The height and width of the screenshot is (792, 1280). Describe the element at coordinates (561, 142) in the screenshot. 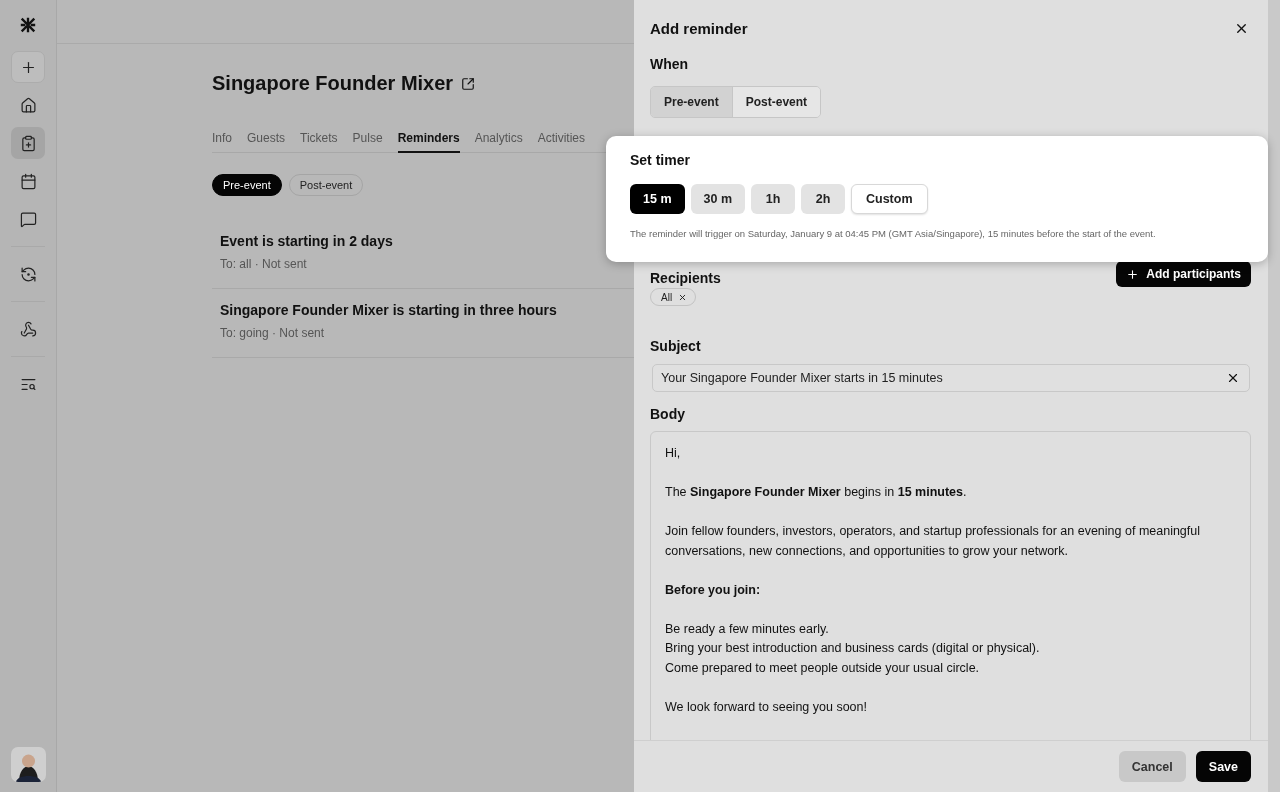

I see `tab: Activities` at that location.